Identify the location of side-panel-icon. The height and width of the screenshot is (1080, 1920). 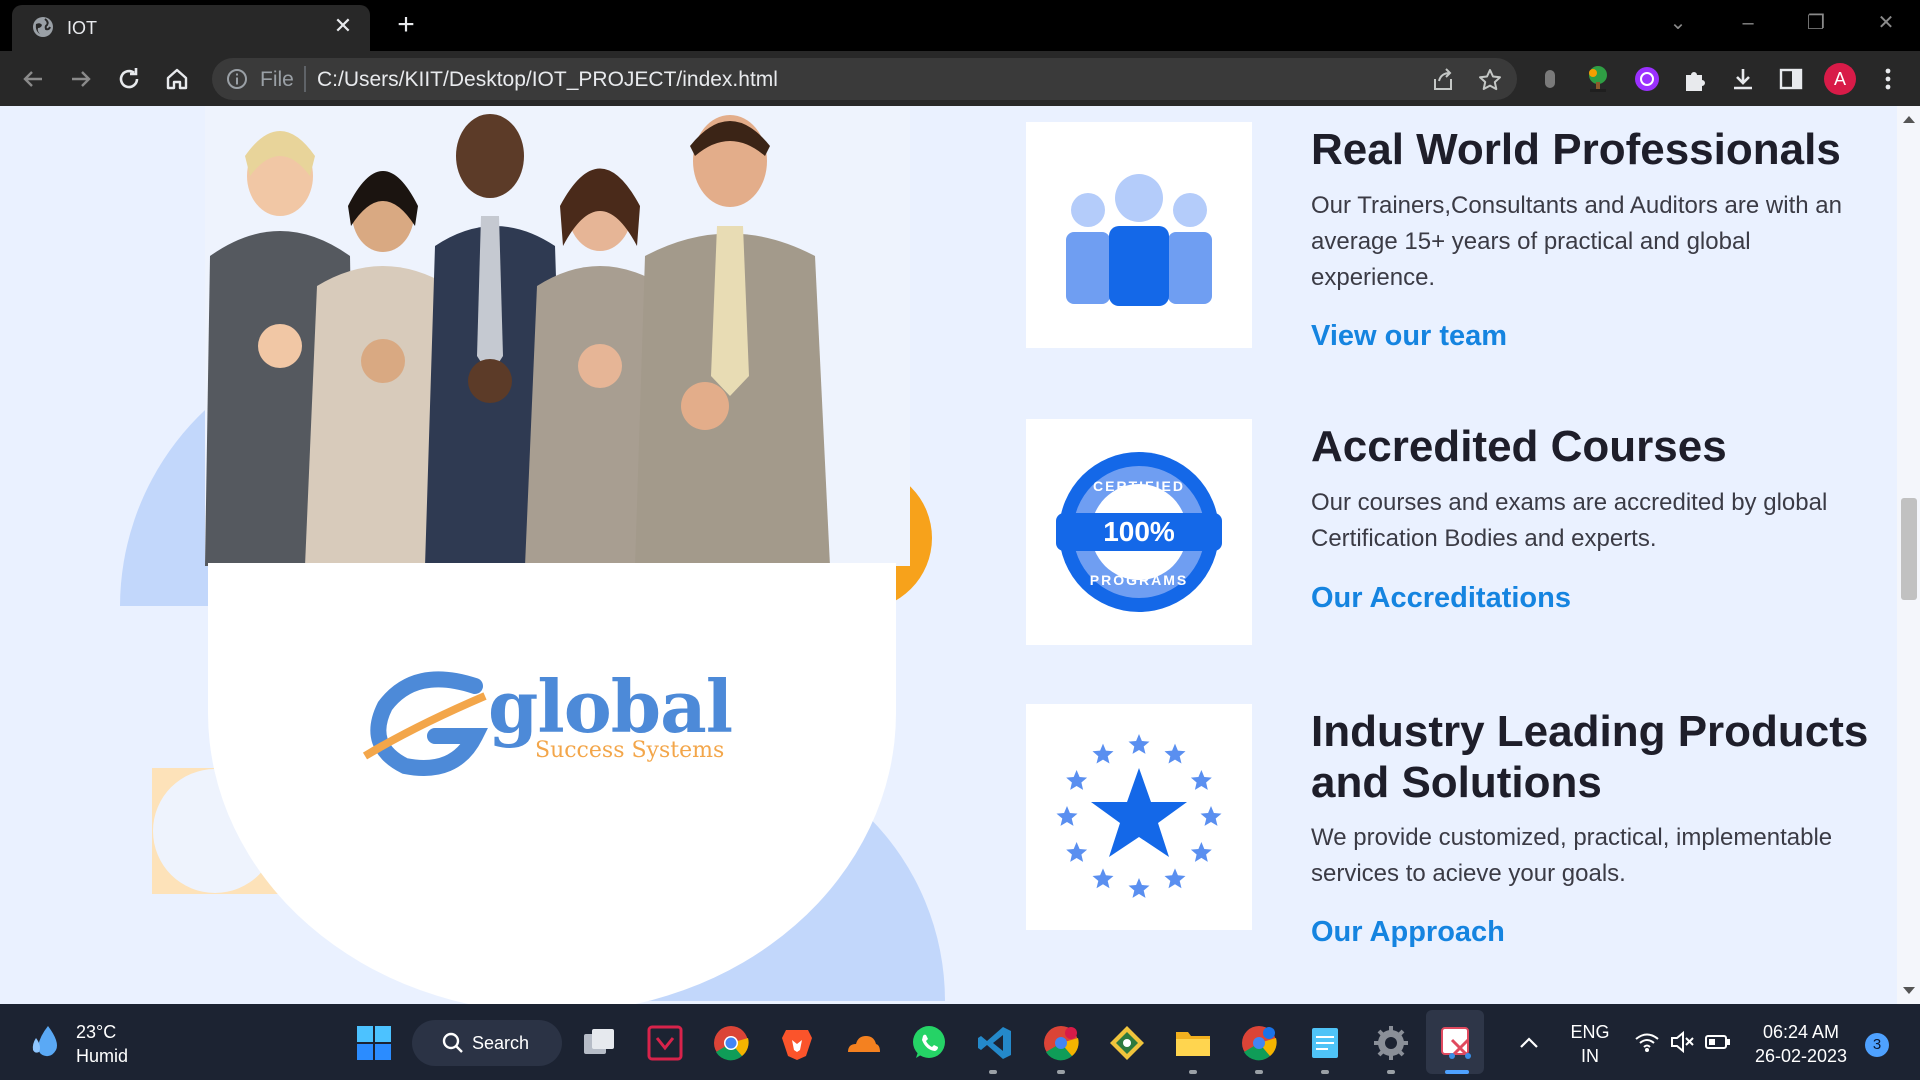
(1791, 79).